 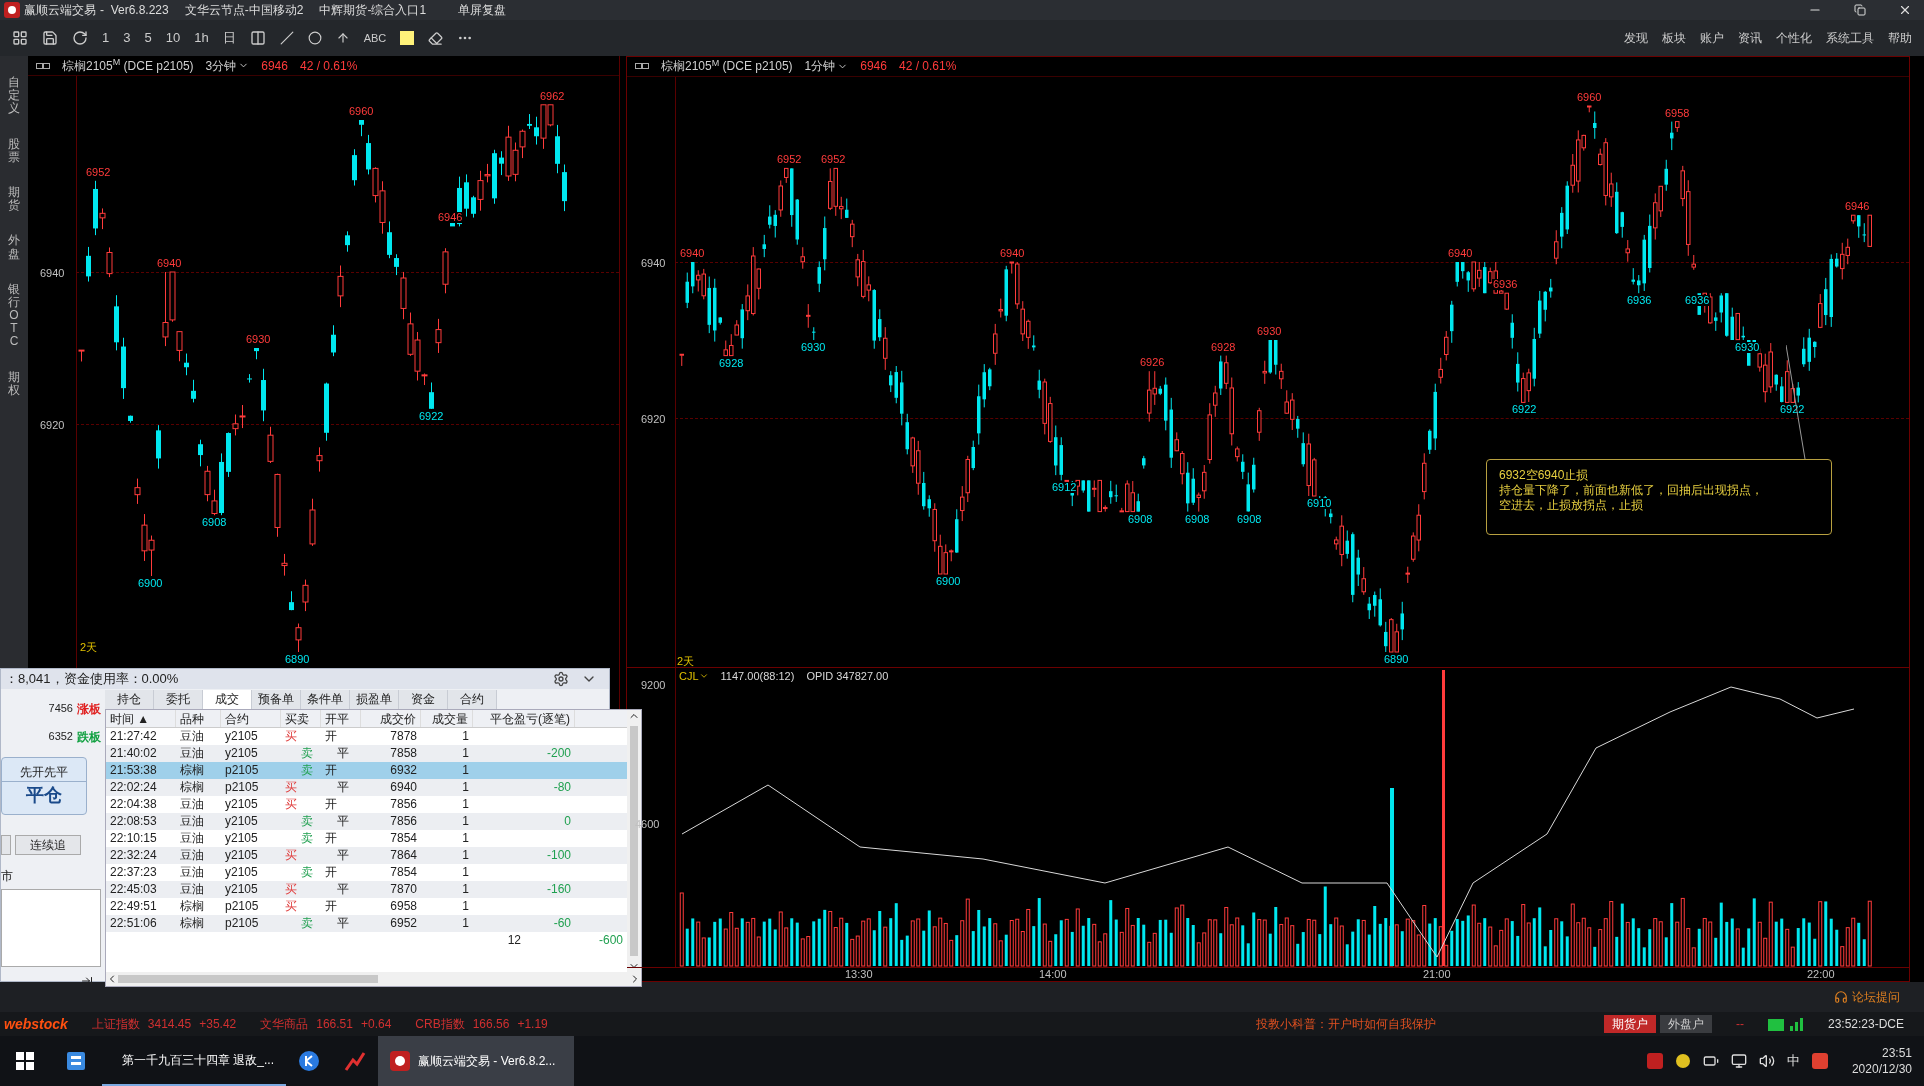 What do you see at coordinates (284, 1024) in the screenshot?
I see `index-name: 文华商品` at bounding box center [284, 1024].